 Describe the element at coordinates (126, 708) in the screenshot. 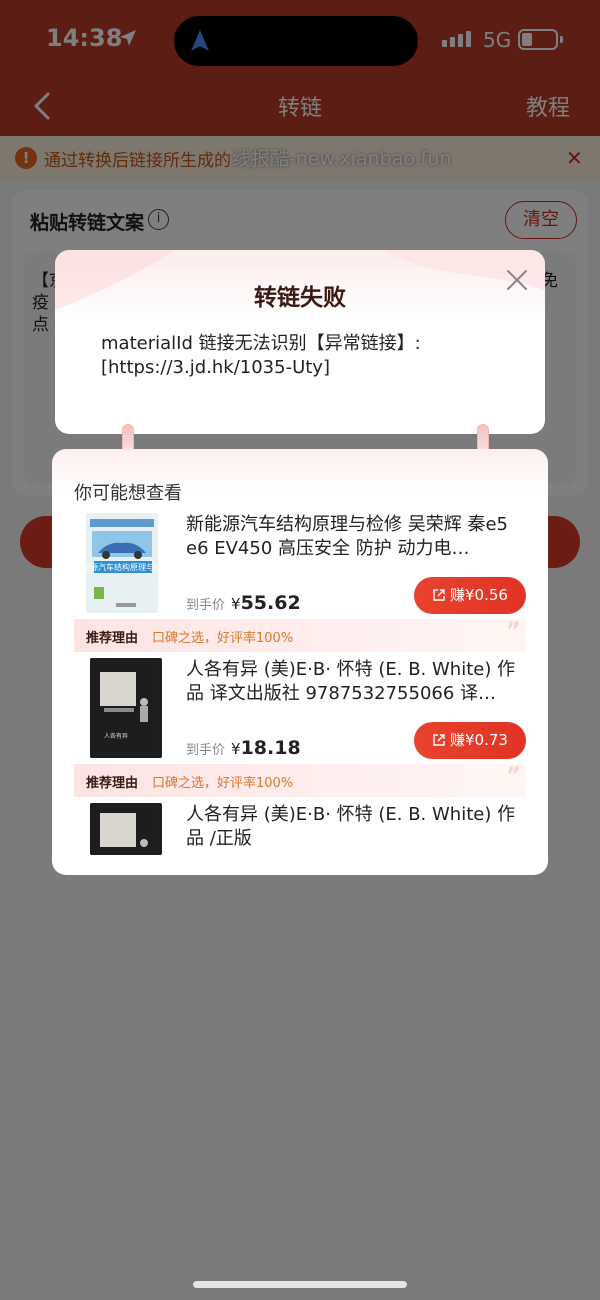

I see `product-image: 人各有异` at that location.